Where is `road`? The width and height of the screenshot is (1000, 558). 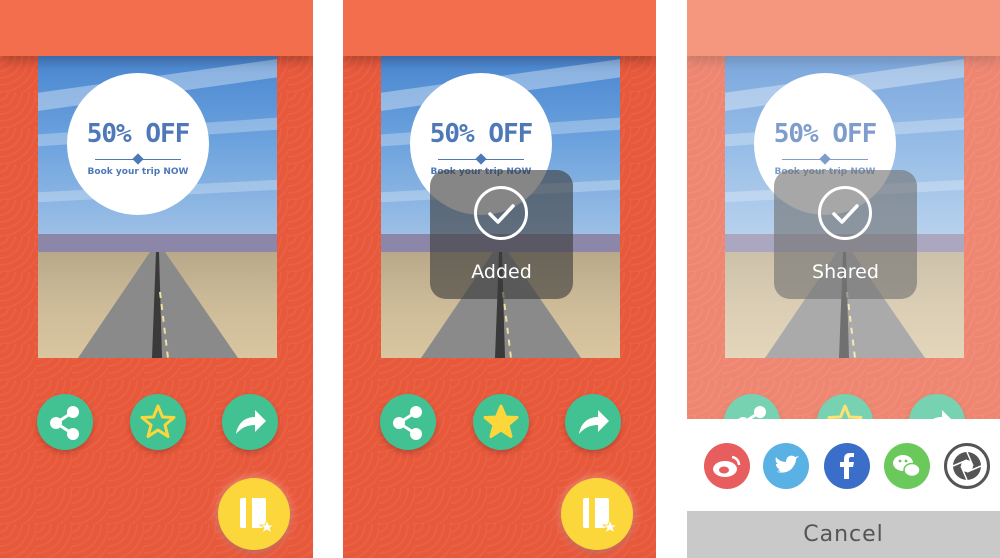
road is located at coordinates (158, 305).